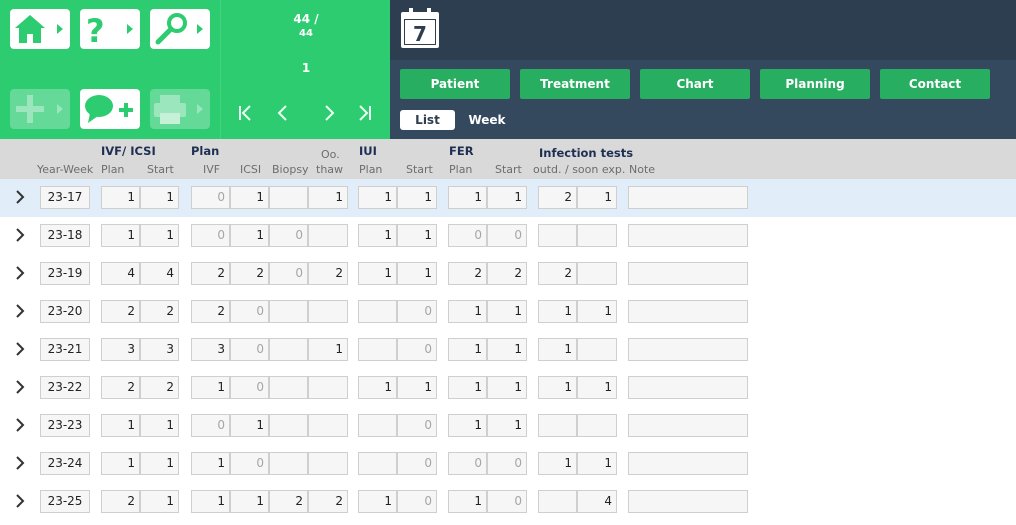 This screenshot has width=1016, height=525. What do you see at coordinates (159, 349) in the screenshot?
I see `ivf-start-field: 3` at bounding box center [159, 349].